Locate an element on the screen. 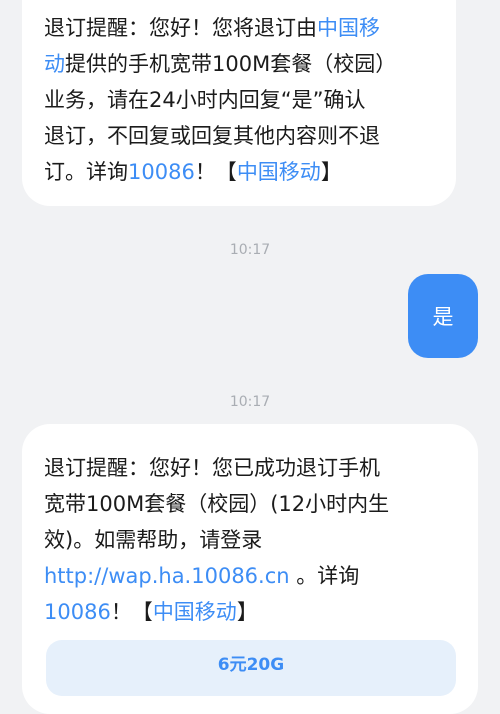 This screenshot has height=714, width=500. brand-link: 中国移 is located at coordinates (348, 28).